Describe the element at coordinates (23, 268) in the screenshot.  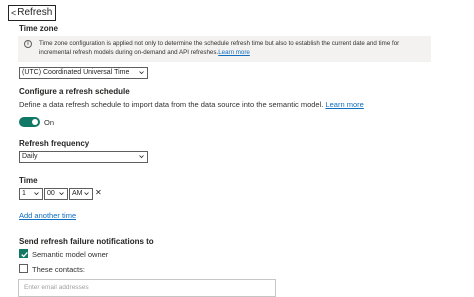
I see `contacts-checkbox` at that location.